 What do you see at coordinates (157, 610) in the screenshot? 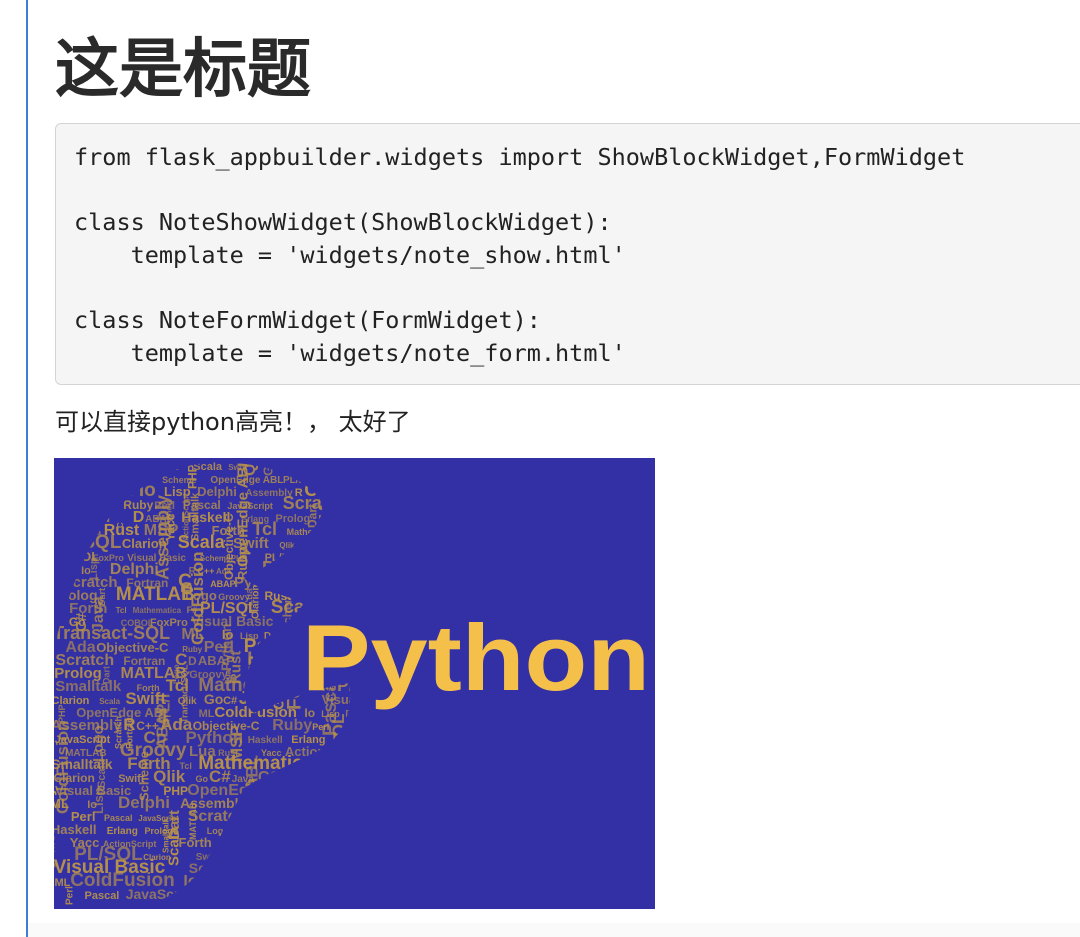
I see `word-cloud-word: Mathematica` at bounding box center [157, 610].